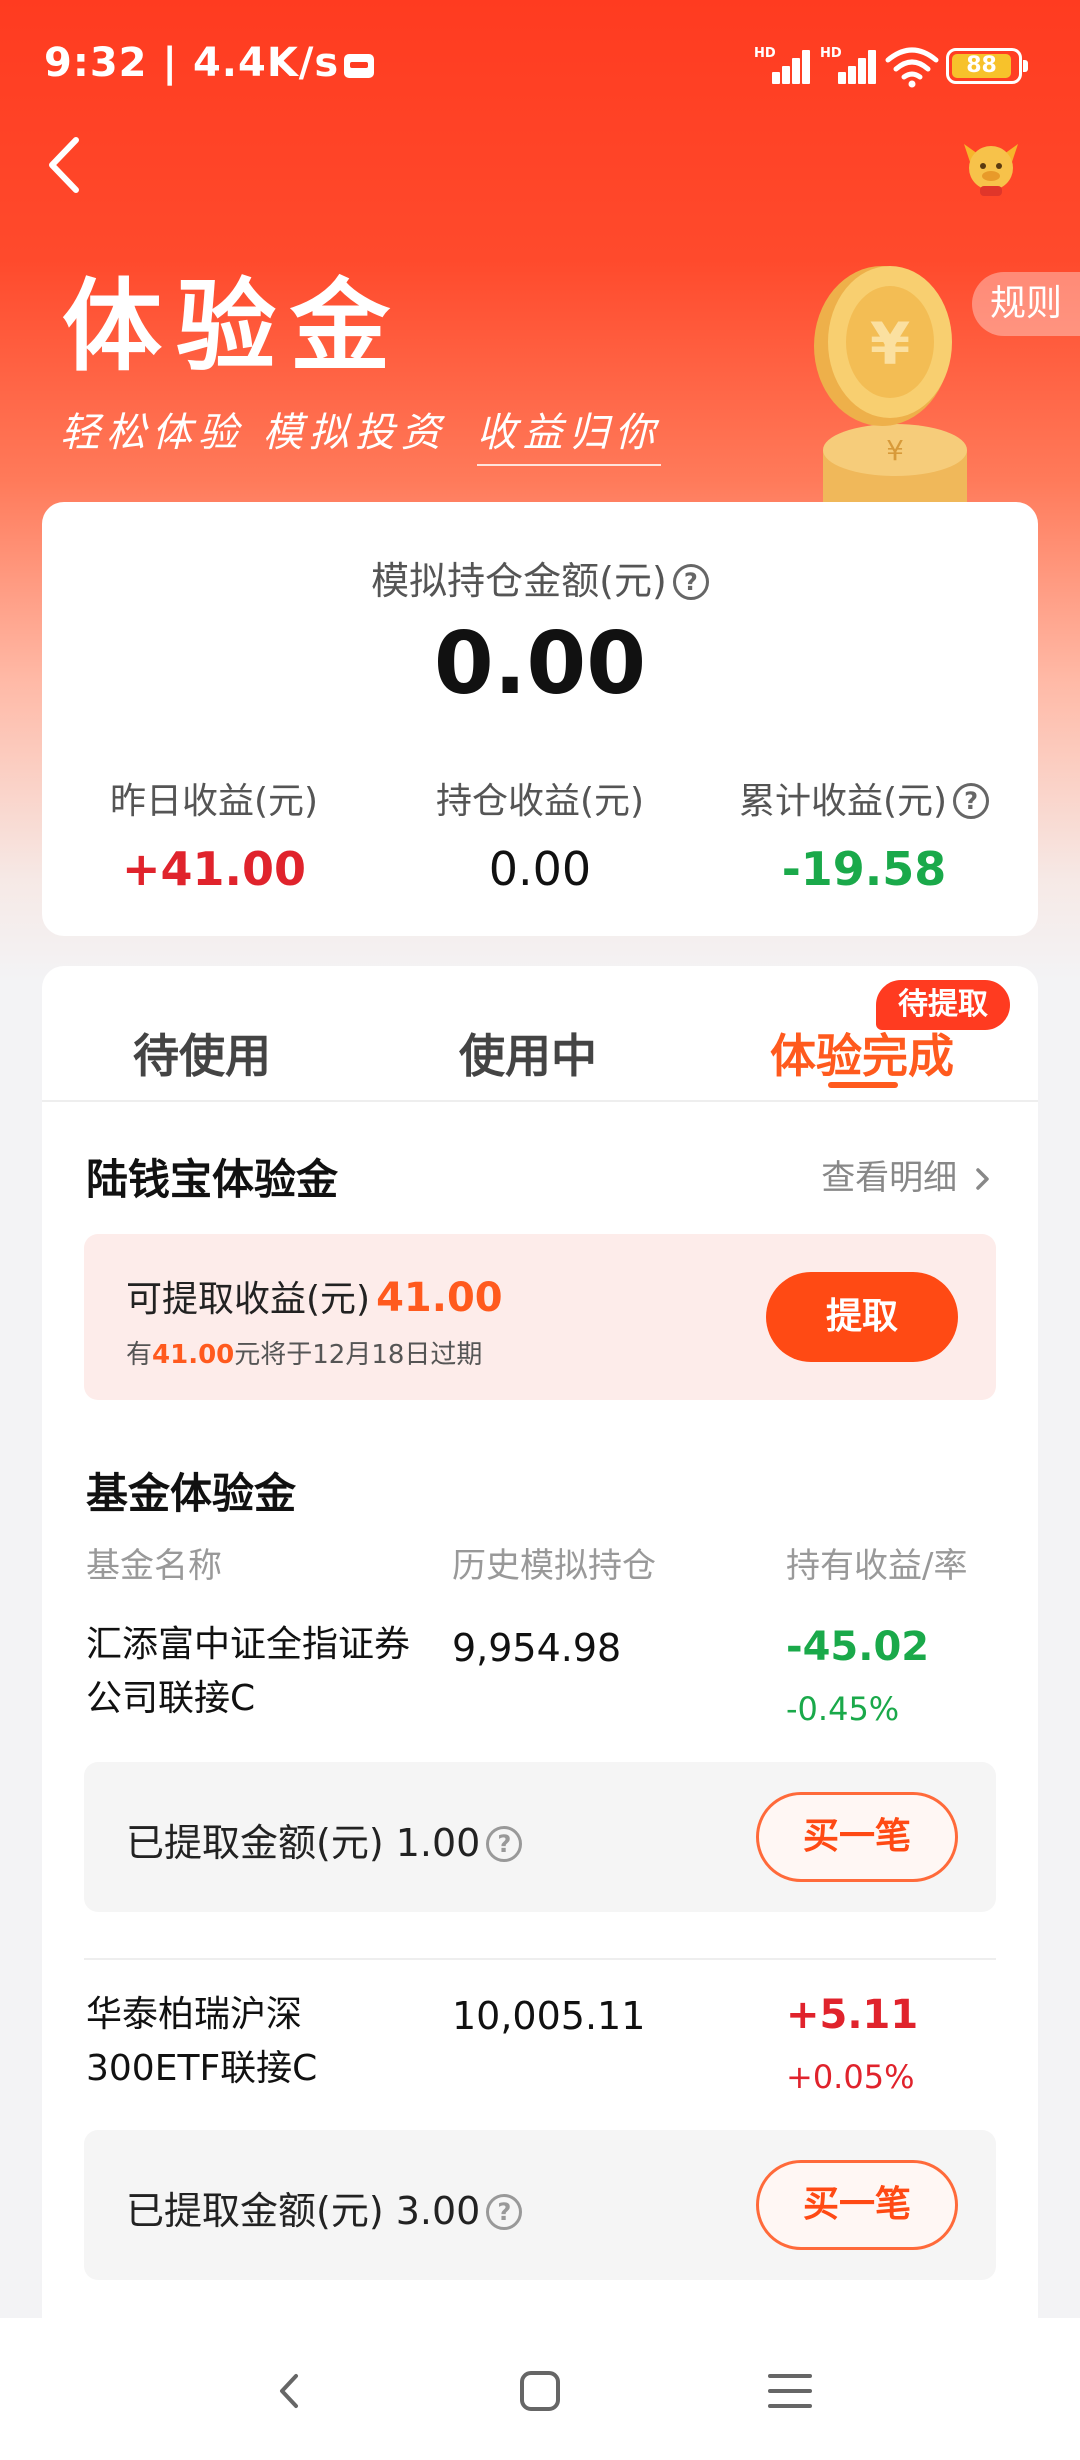  What do you see at coordinates (540, 869) in the screenshot?
I see `position-income-value: 0.00` at bounding box center [540, 869].